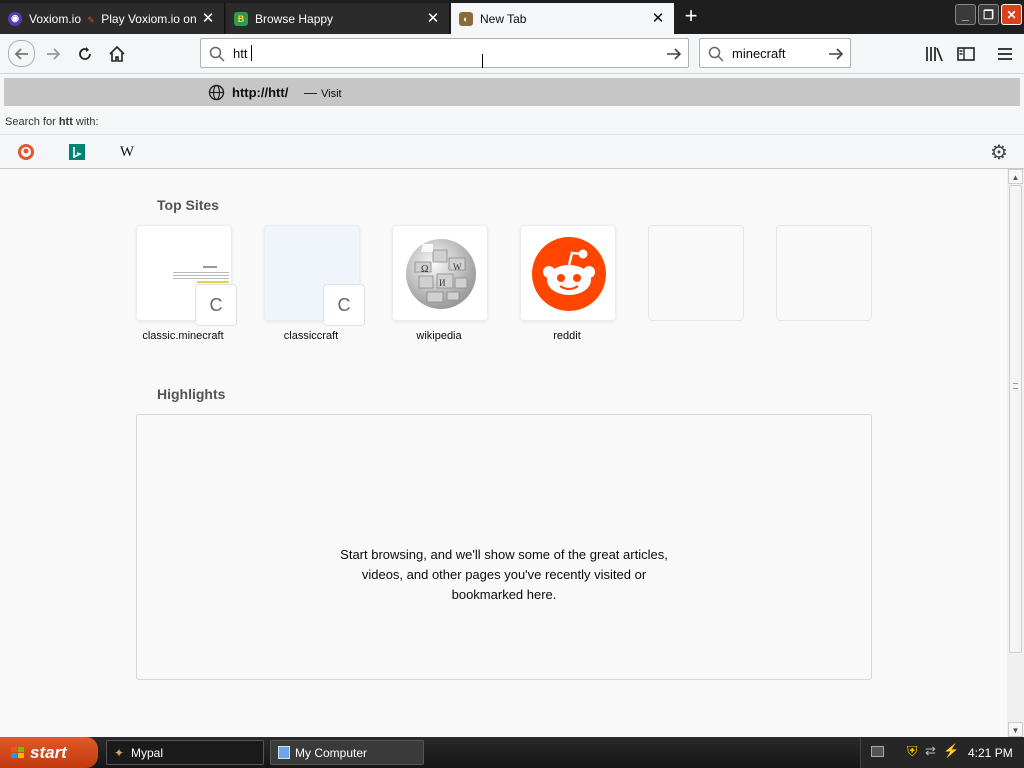 This screenshot has height=768, width=1024. I want to click on top-site-tile, so click(568, 273).